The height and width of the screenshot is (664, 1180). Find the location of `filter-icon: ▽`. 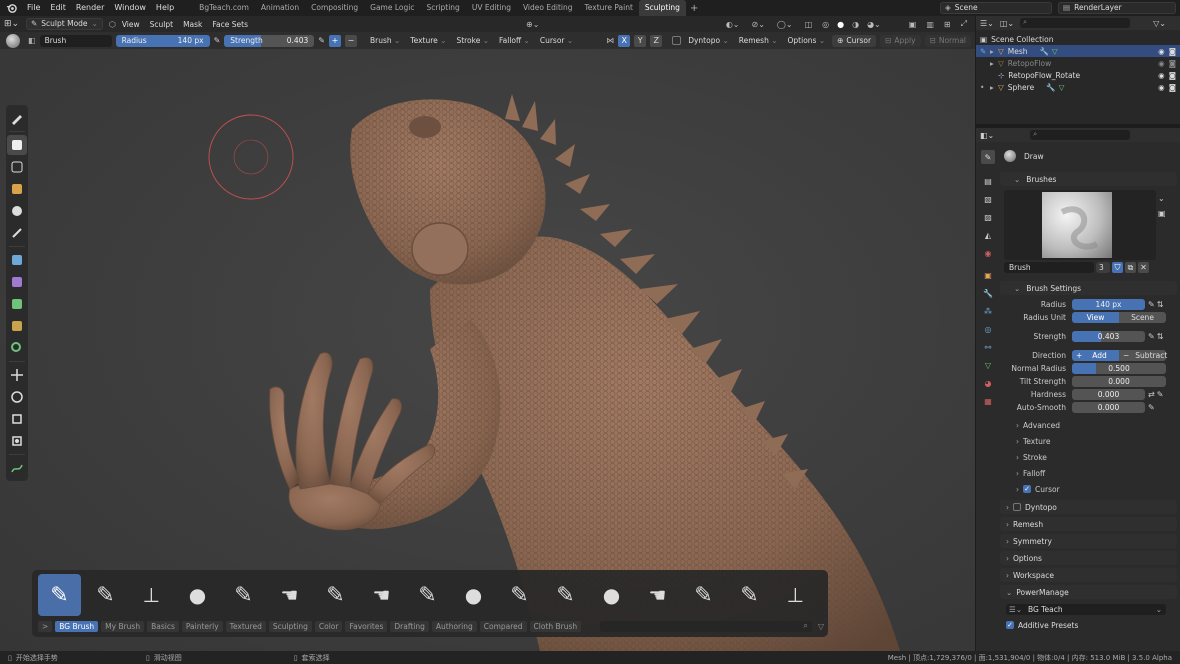

filter-icon: ▽ is located at coordinates (821, 626).